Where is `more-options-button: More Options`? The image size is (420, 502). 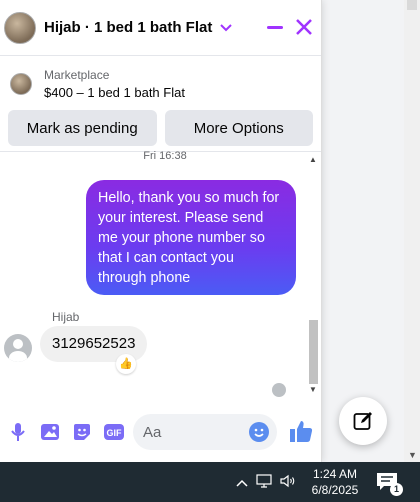
more-options-button: More Options is located at coordinates (238, 128).